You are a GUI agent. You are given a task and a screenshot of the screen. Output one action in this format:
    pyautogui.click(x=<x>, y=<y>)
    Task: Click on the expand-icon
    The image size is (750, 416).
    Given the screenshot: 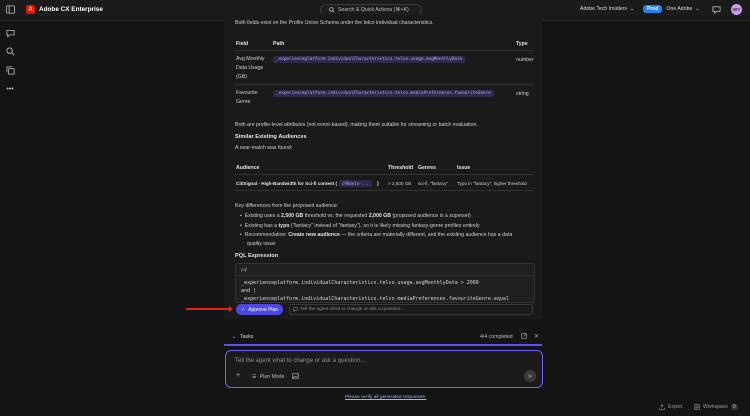 What is the action you would take?
    pyautogui.click(x=524, y=337)
    